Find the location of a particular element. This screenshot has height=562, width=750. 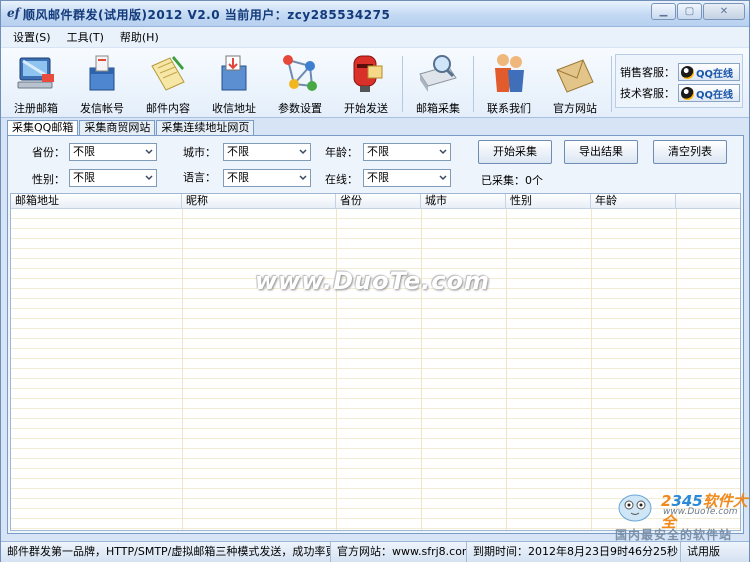

close-icon: ✕ is located at coordinates (724, 11).